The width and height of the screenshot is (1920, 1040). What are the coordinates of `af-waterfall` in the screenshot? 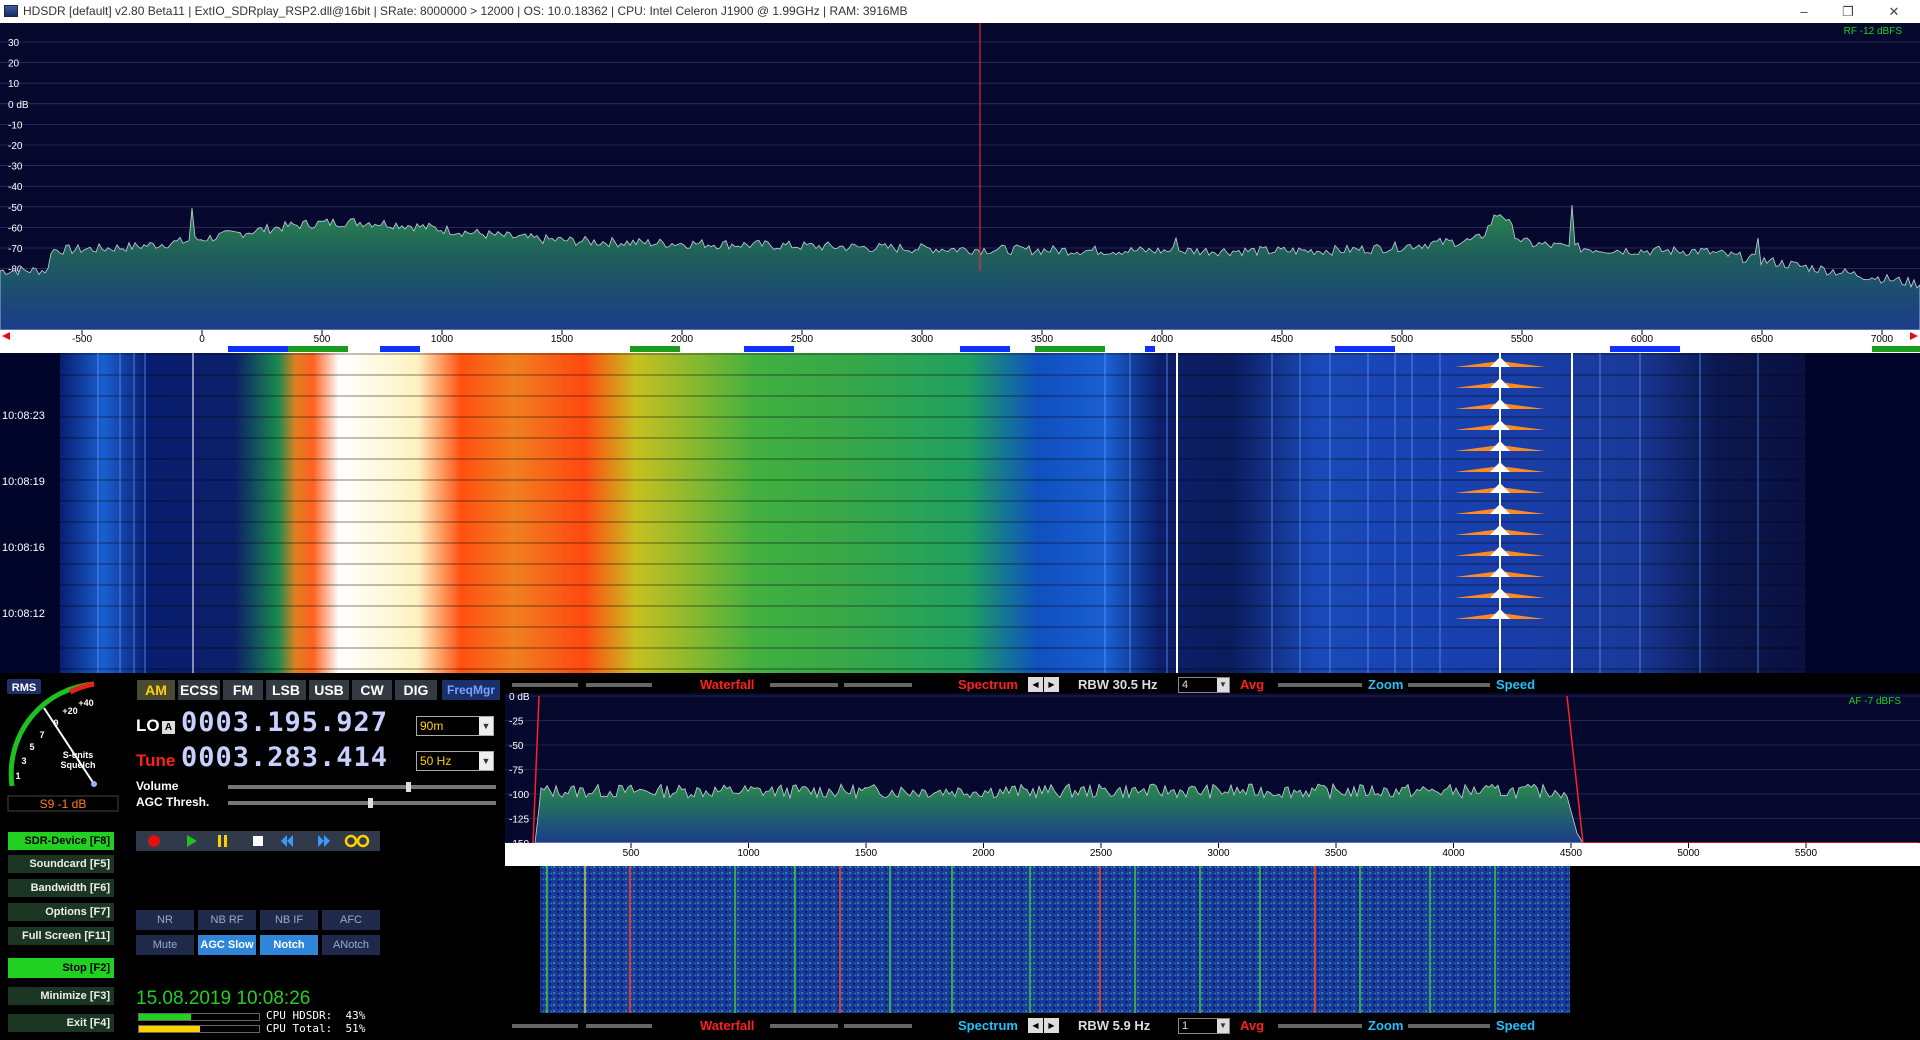 It's located at (1212, 939).